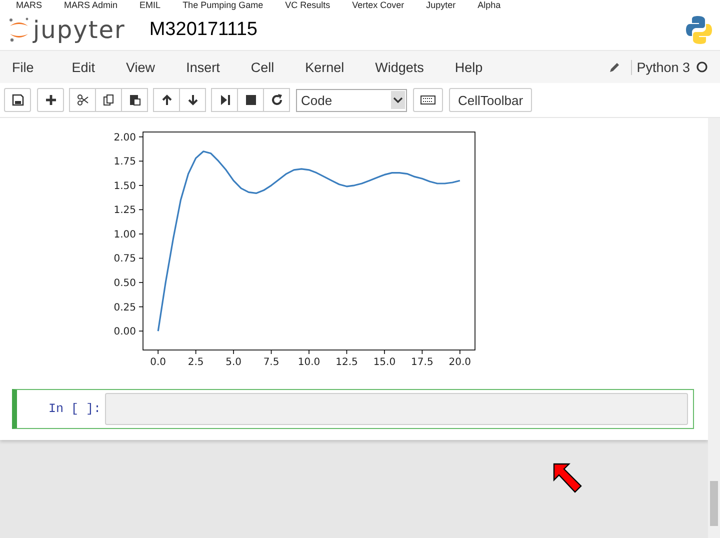  I want to click on stop-button, so click(250, 100).